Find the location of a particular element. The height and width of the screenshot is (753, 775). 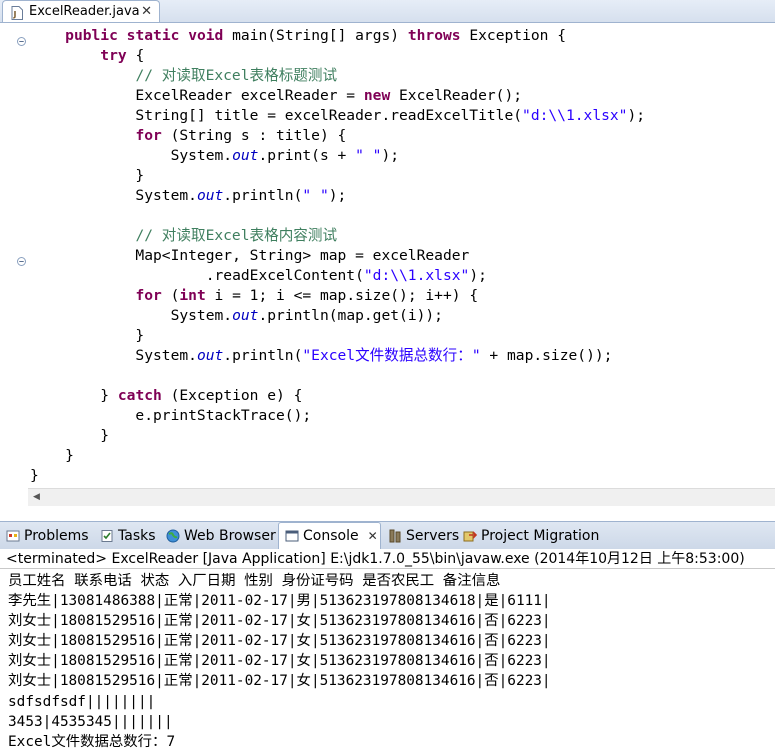

tab-servers: Servers is located at coordinates (423, 535).